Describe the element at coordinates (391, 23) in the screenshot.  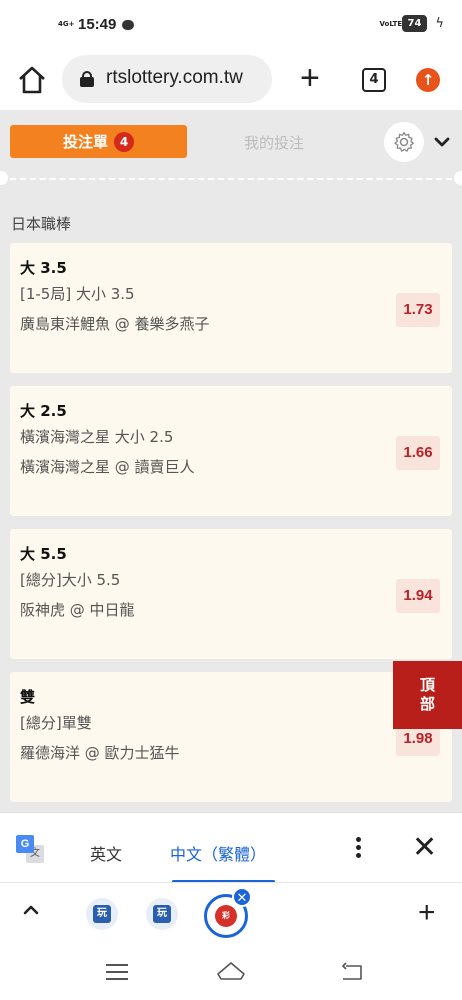
I see `volte-icon: VoLTE` at that location.